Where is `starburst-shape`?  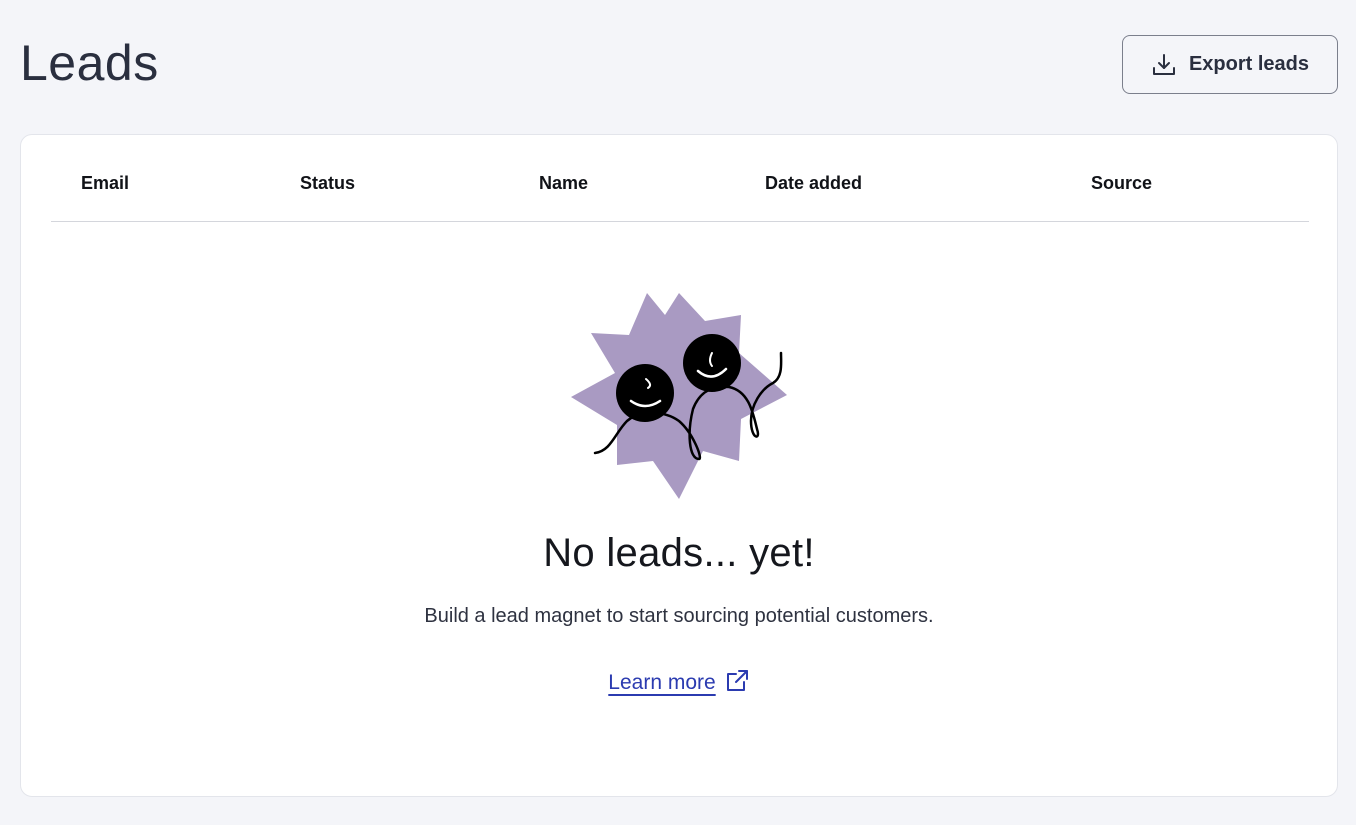
starburst-shape is located at coordinates (679, 396).